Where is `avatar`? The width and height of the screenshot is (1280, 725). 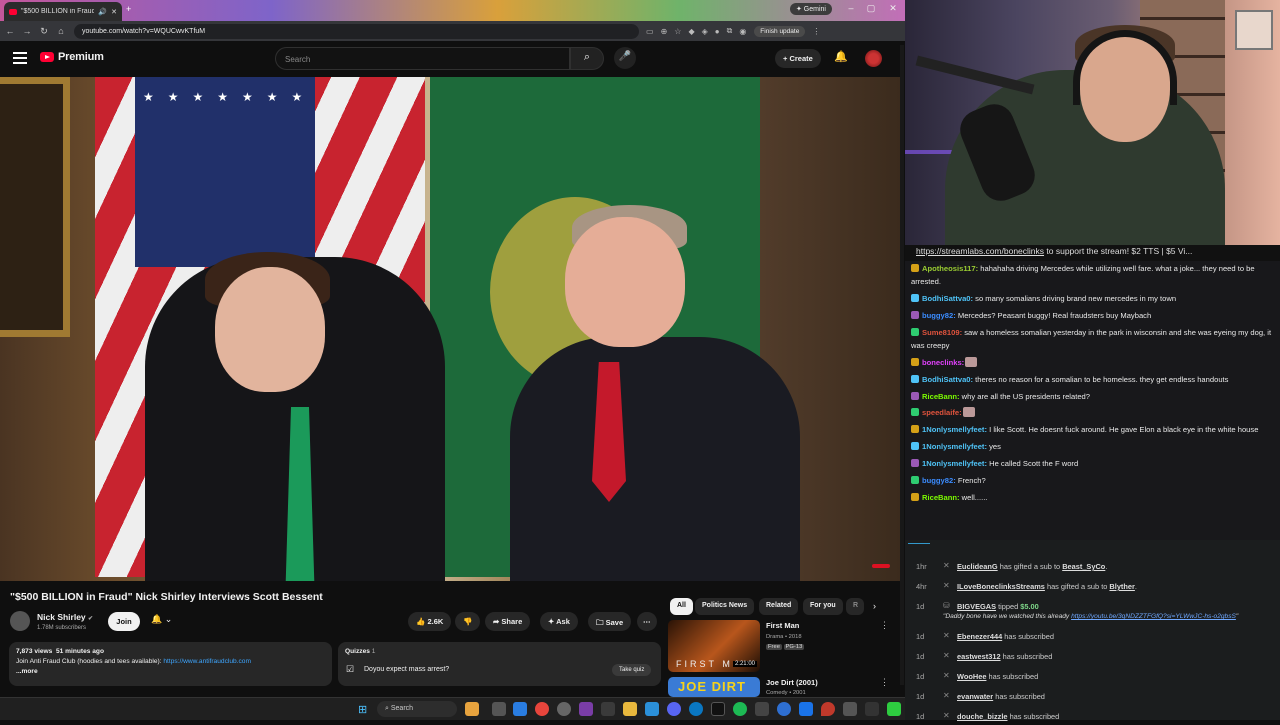 avatar is located at coordinates (873, 58).